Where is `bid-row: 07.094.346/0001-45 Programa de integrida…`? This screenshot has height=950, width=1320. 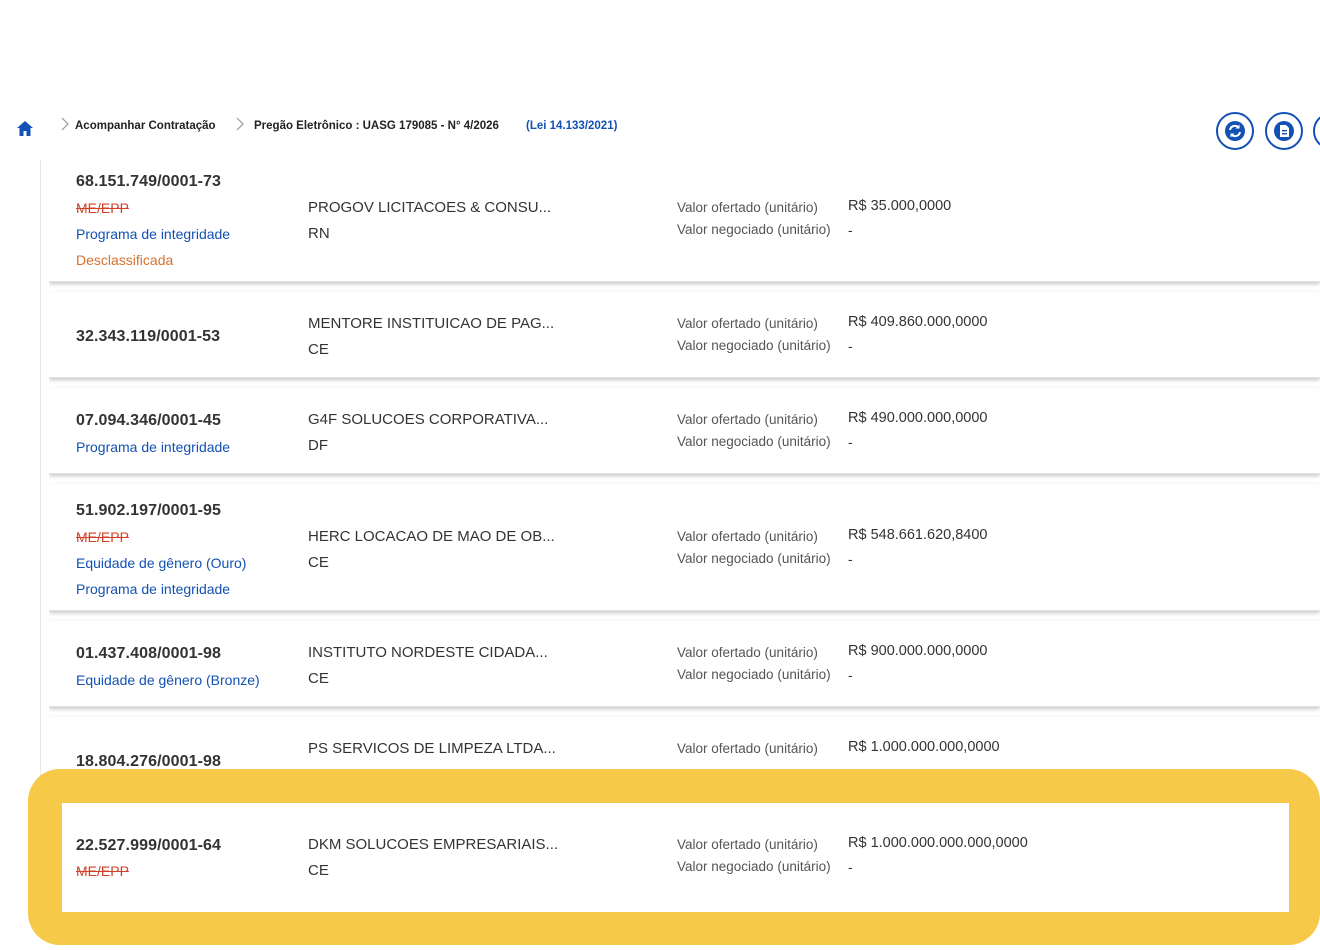
bid-row: 07.094.346/0001-45 Programa de integrida… is located at coordinates (684, 431).